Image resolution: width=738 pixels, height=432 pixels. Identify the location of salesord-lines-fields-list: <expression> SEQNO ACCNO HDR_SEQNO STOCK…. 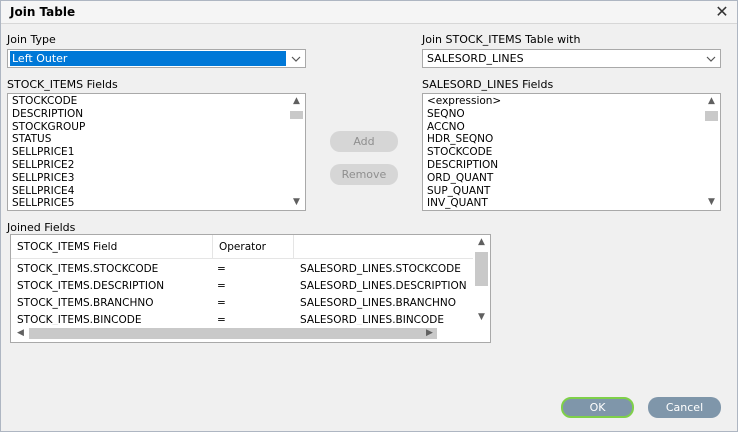
(571, 152).